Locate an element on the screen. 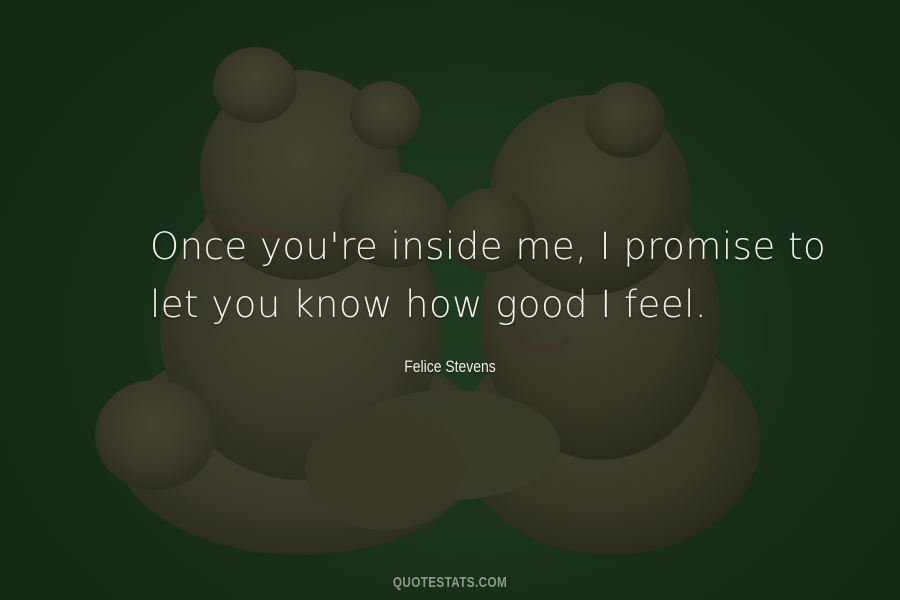  quote-line-1: Once you're inside me, I promise to is located at coordinates (488, 246).